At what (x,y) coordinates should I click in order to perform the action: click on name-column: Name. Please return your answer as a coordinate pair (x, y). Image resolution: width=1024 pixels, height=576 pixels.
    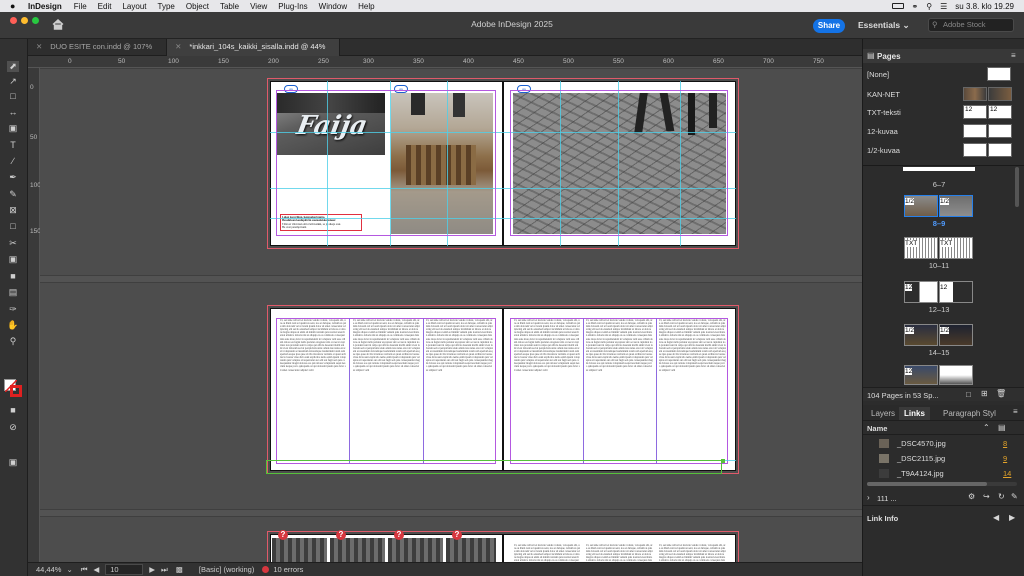
    Looking at the image, I should click on (877, 428).